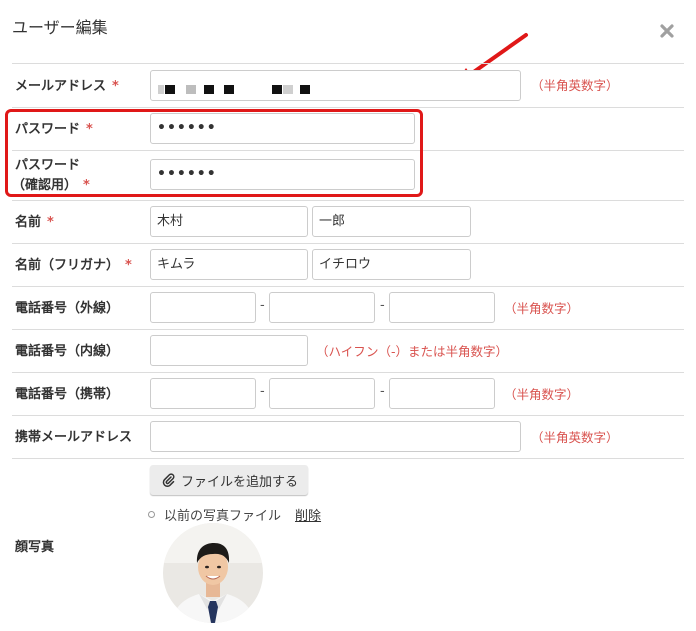  Describe the element at coordinates (282, 174) in the screenshot. I see `password-confirm-field: ••••••` at that location.